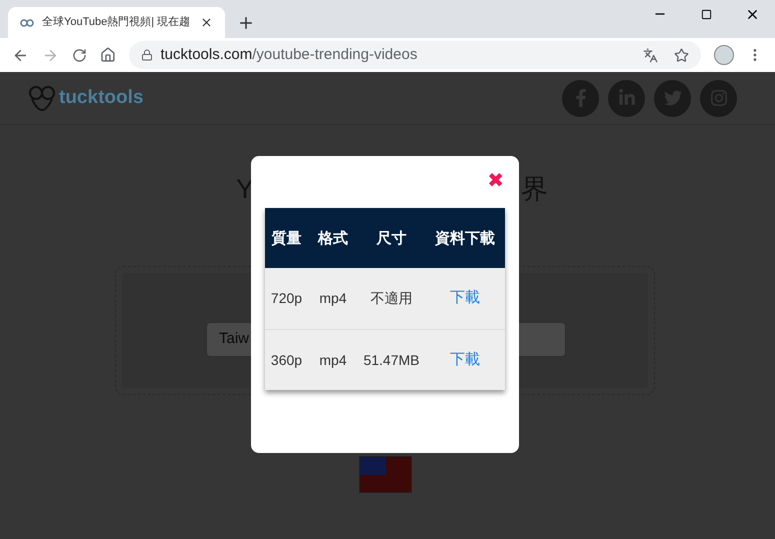  What do you see at coordinates (465, 238) in the screenshot?
I see `column-header: 資料下載` at bounding box center [465, 238].